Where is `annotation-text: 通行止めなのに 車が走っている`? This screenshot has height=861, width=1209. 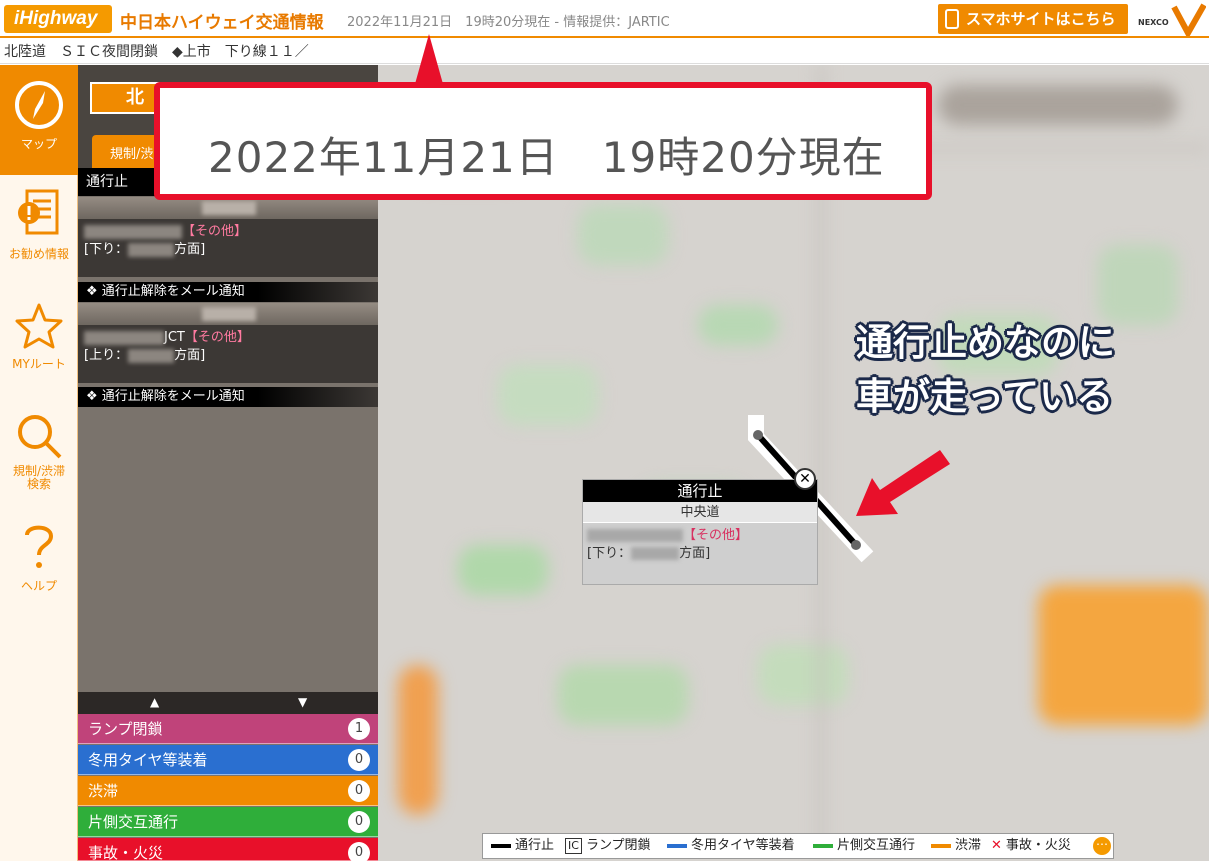 annotation-text: 通行止めなのに 車が走っている is located at coordinates (985, 369).